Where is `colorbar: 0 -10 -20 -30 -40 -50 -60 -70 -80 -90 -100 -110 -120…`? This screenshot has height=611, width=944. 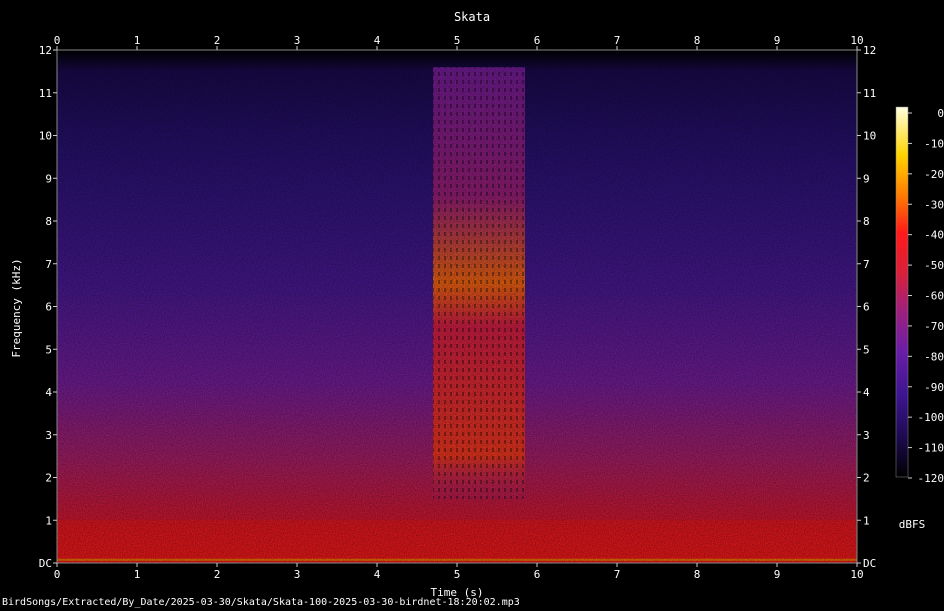 colorbar: 0 -10 -20 -30 -40 -50 -60 -70 -80 -90 -100 -110 -120… is located at coordinates (919, 318).